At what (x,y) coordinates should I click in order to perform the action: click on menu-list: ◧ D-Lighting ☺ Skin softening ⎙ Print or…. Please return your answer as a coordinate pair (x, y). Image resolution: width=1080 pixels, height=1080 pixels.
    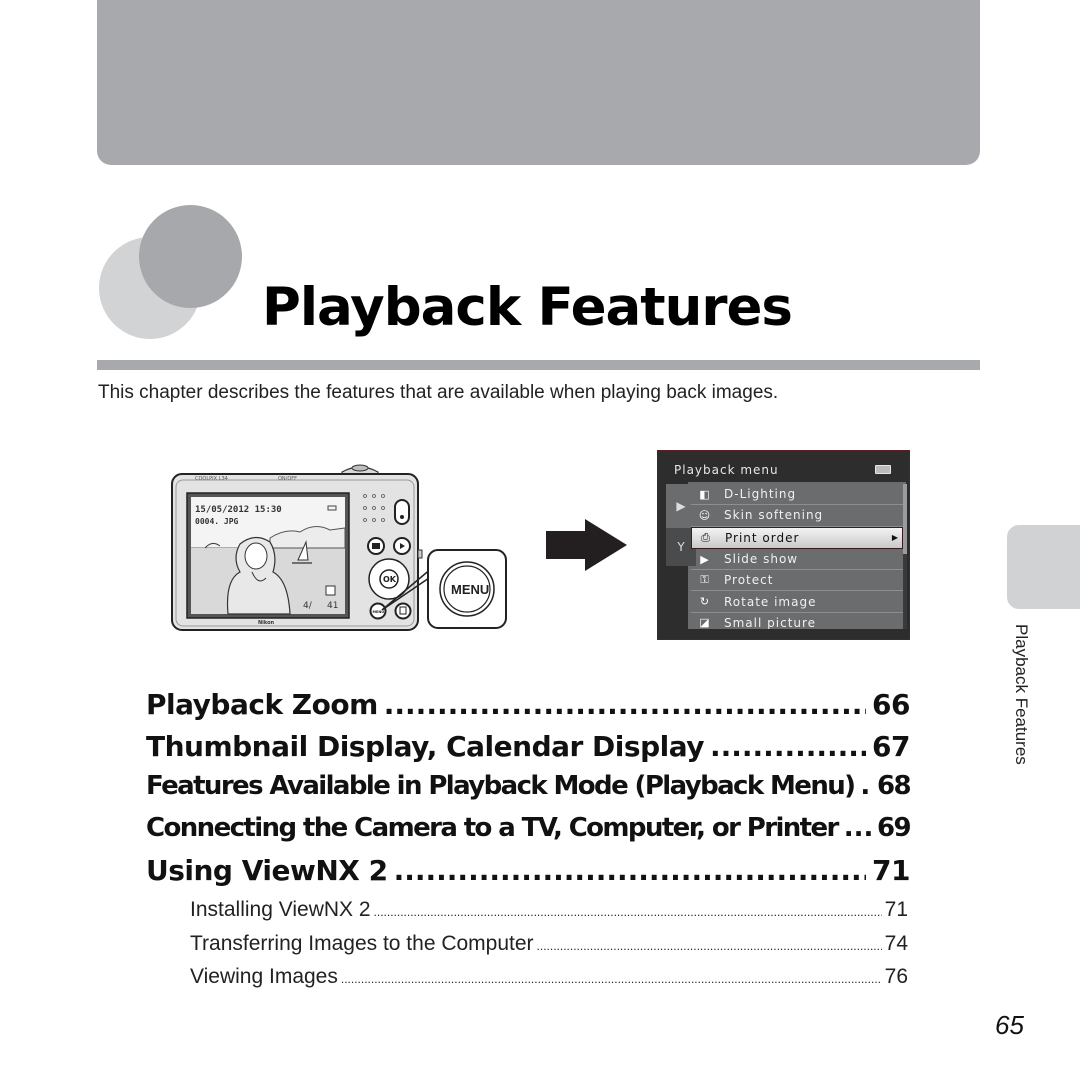
    Looking at the image, I should click on (797, 559).